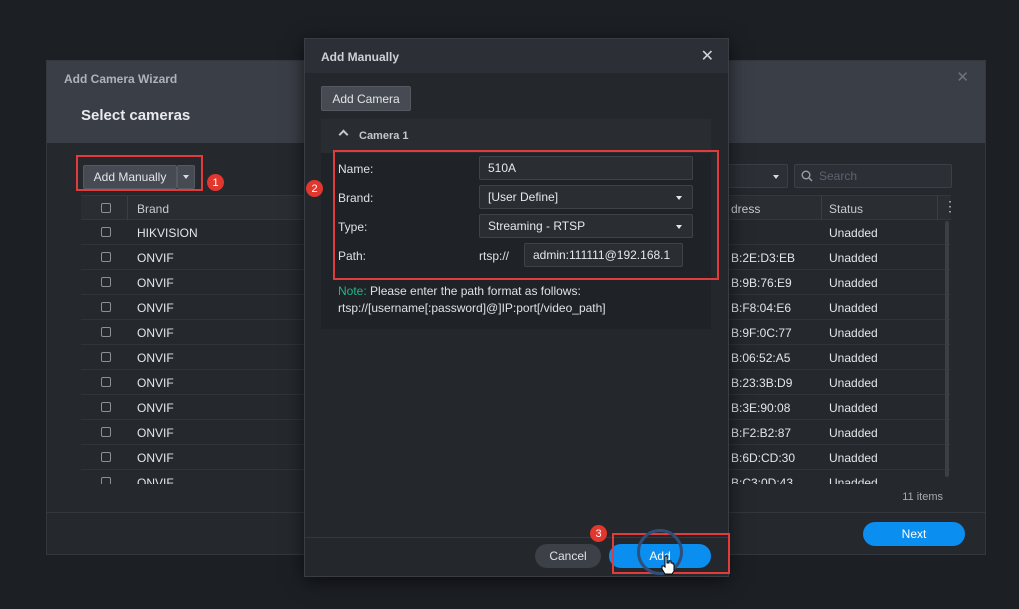  What do you see at coordinates (776, 177) in the screenshot?
I see `chevron-down-icon` at bounding box center [776, 177].